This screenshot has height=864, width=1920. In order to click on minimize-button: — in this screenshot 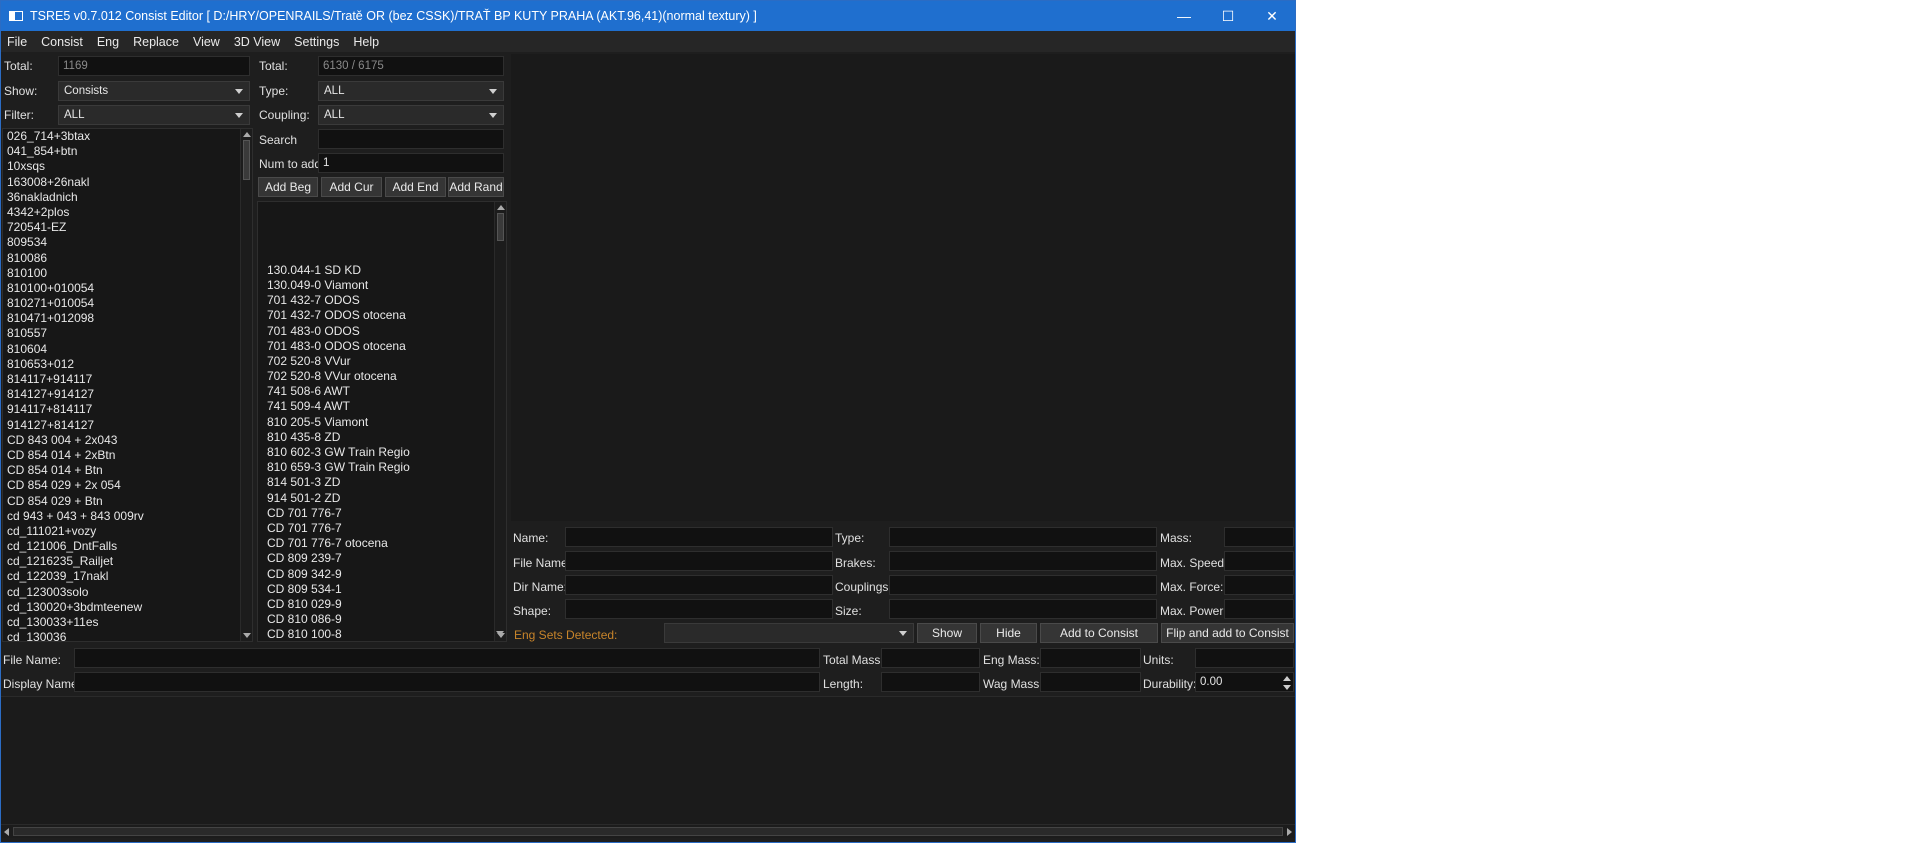, I will do `click(1184, 16)`.